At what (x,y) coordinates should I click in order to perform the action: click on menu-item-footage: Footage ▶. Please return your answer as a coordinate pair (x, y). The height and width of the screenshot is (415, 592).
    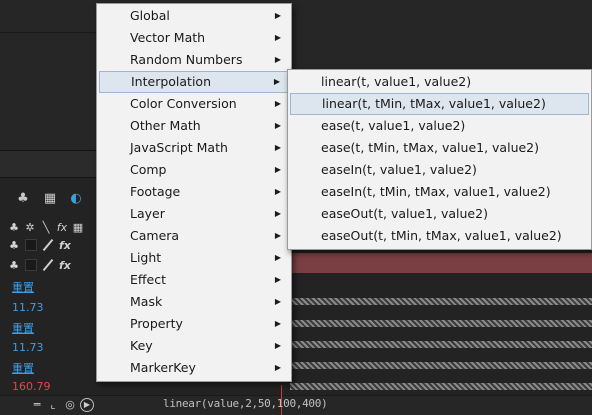
    Looking at the image, I should click on (194, 192).